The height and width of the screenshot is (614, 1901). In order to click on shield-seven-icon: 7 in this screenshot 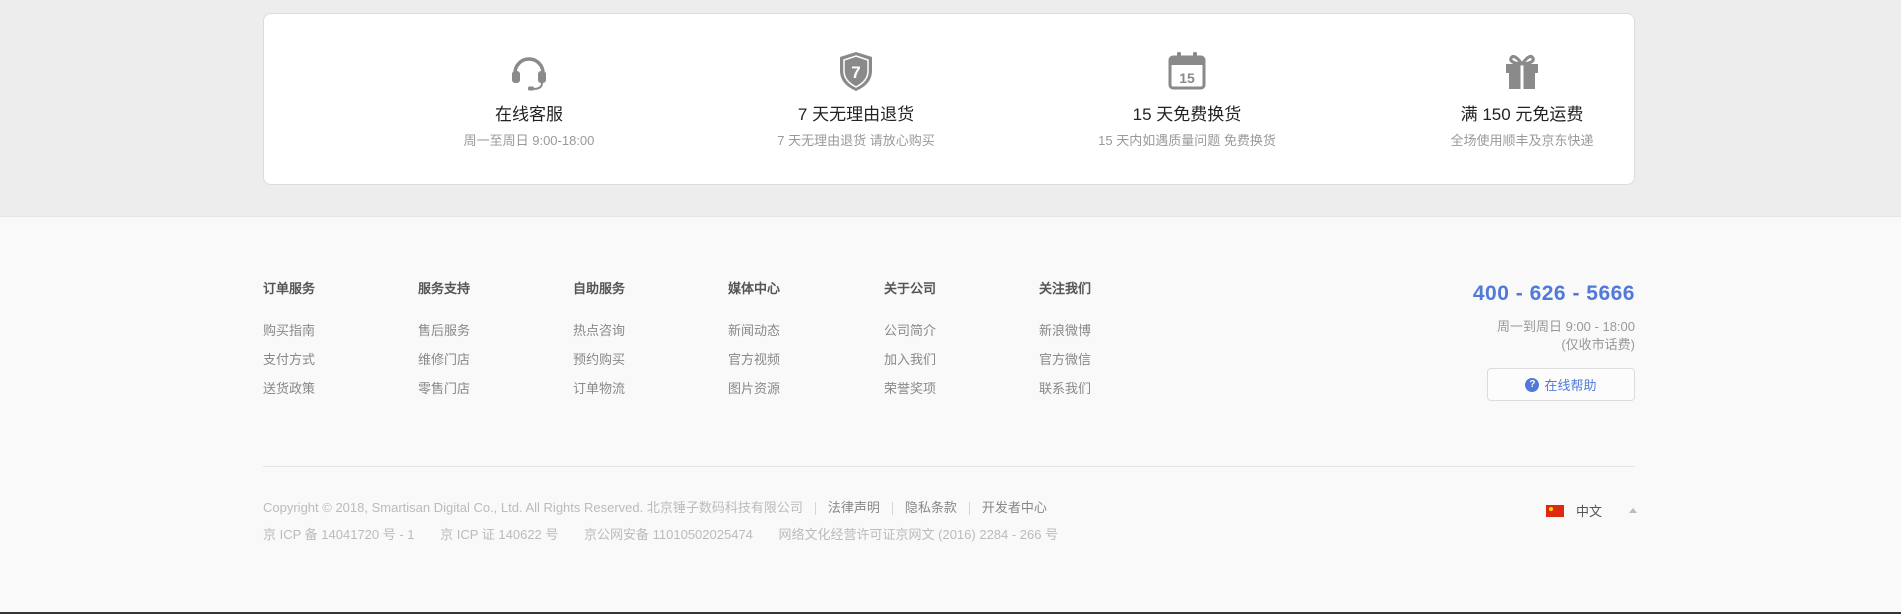, I will do `click(856, 71)`.